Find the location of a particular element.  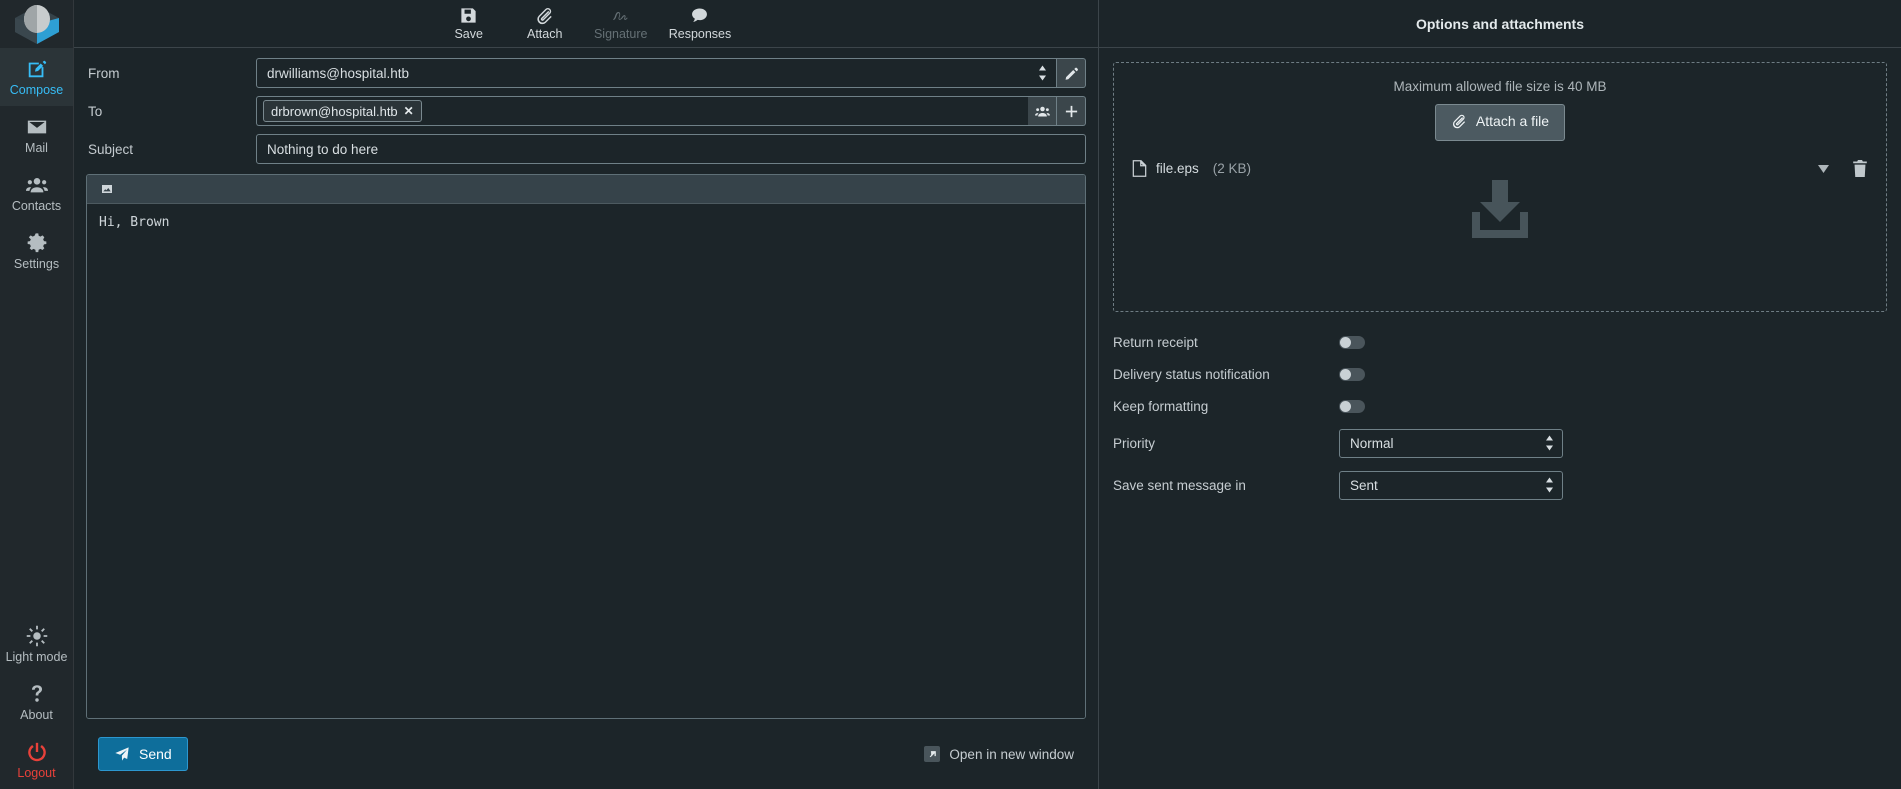

option-label: Priority is located at coordinates (1134, 443).